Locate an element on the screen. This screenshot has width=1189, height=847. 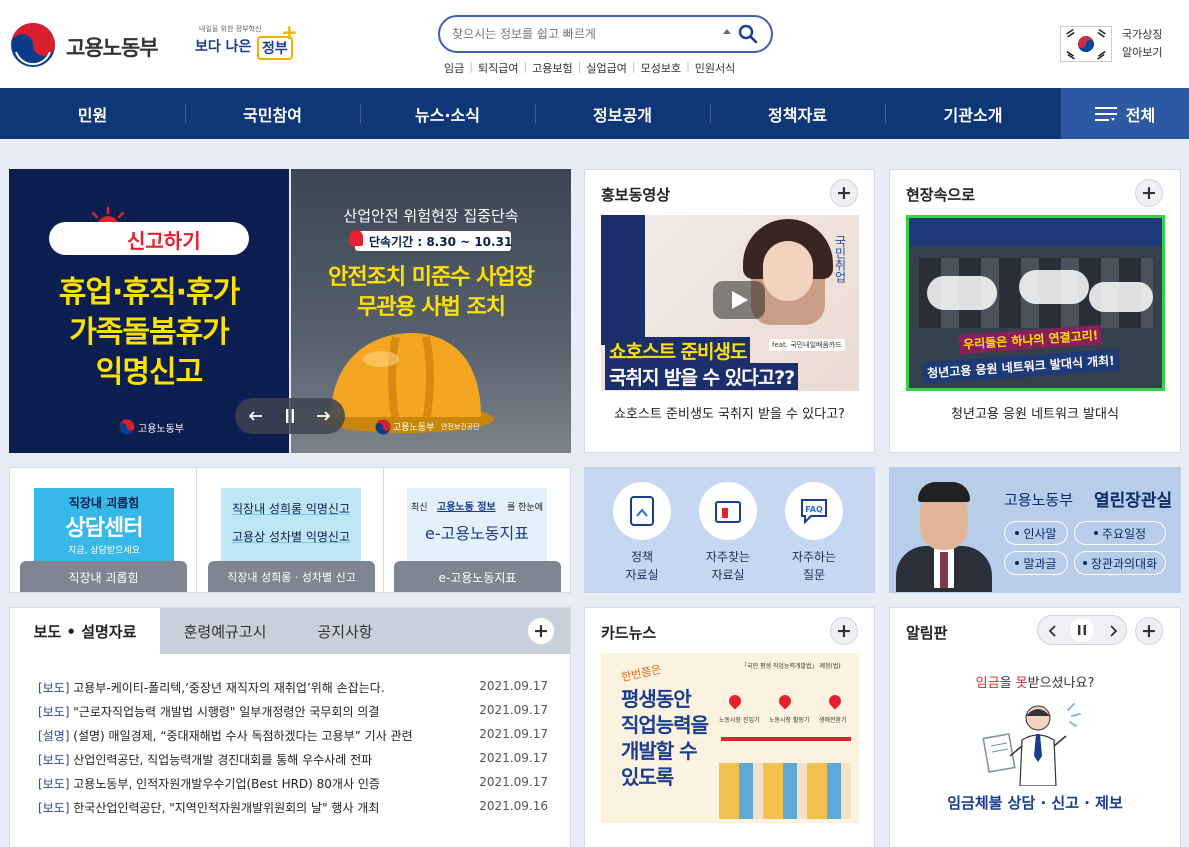
nav-item-policy: 정책자료 is located at coordinates (797, 113).